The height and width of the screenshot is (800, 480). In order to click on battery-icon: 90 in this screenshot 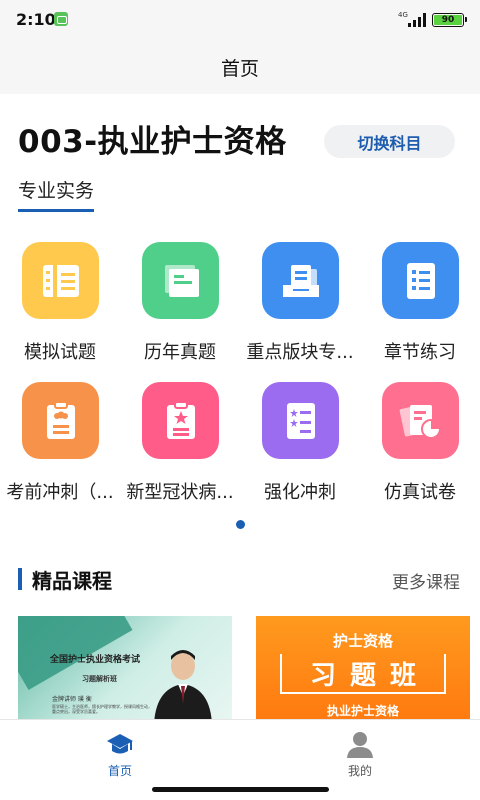, I will do `click(449, 20)`.